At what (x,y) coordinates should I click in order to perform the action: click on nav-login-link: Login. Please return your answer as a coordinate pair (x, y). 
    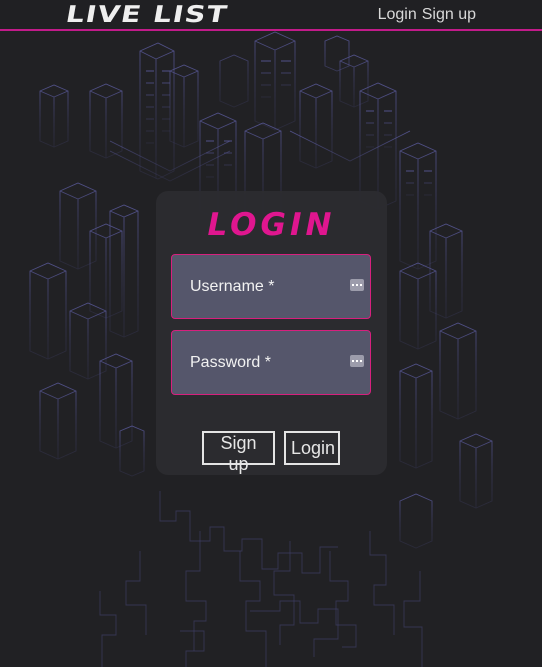
    Looking at the image, I should click on (397, 15).